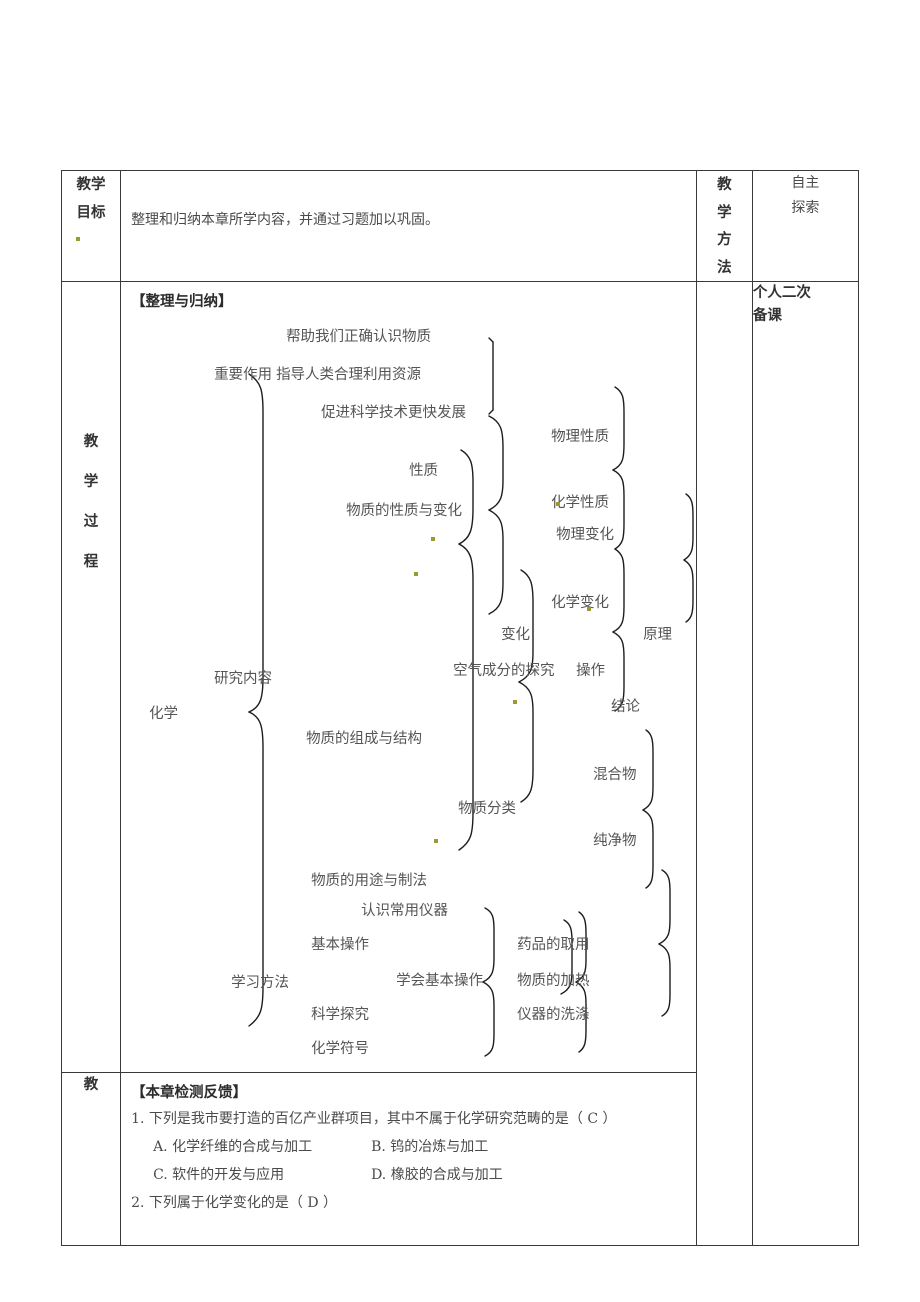  What do you see at coordinates (91, 184) in the screenshot?
I see `teaching-goal-label-line-1: 教学` at bounding box center [91, 184].